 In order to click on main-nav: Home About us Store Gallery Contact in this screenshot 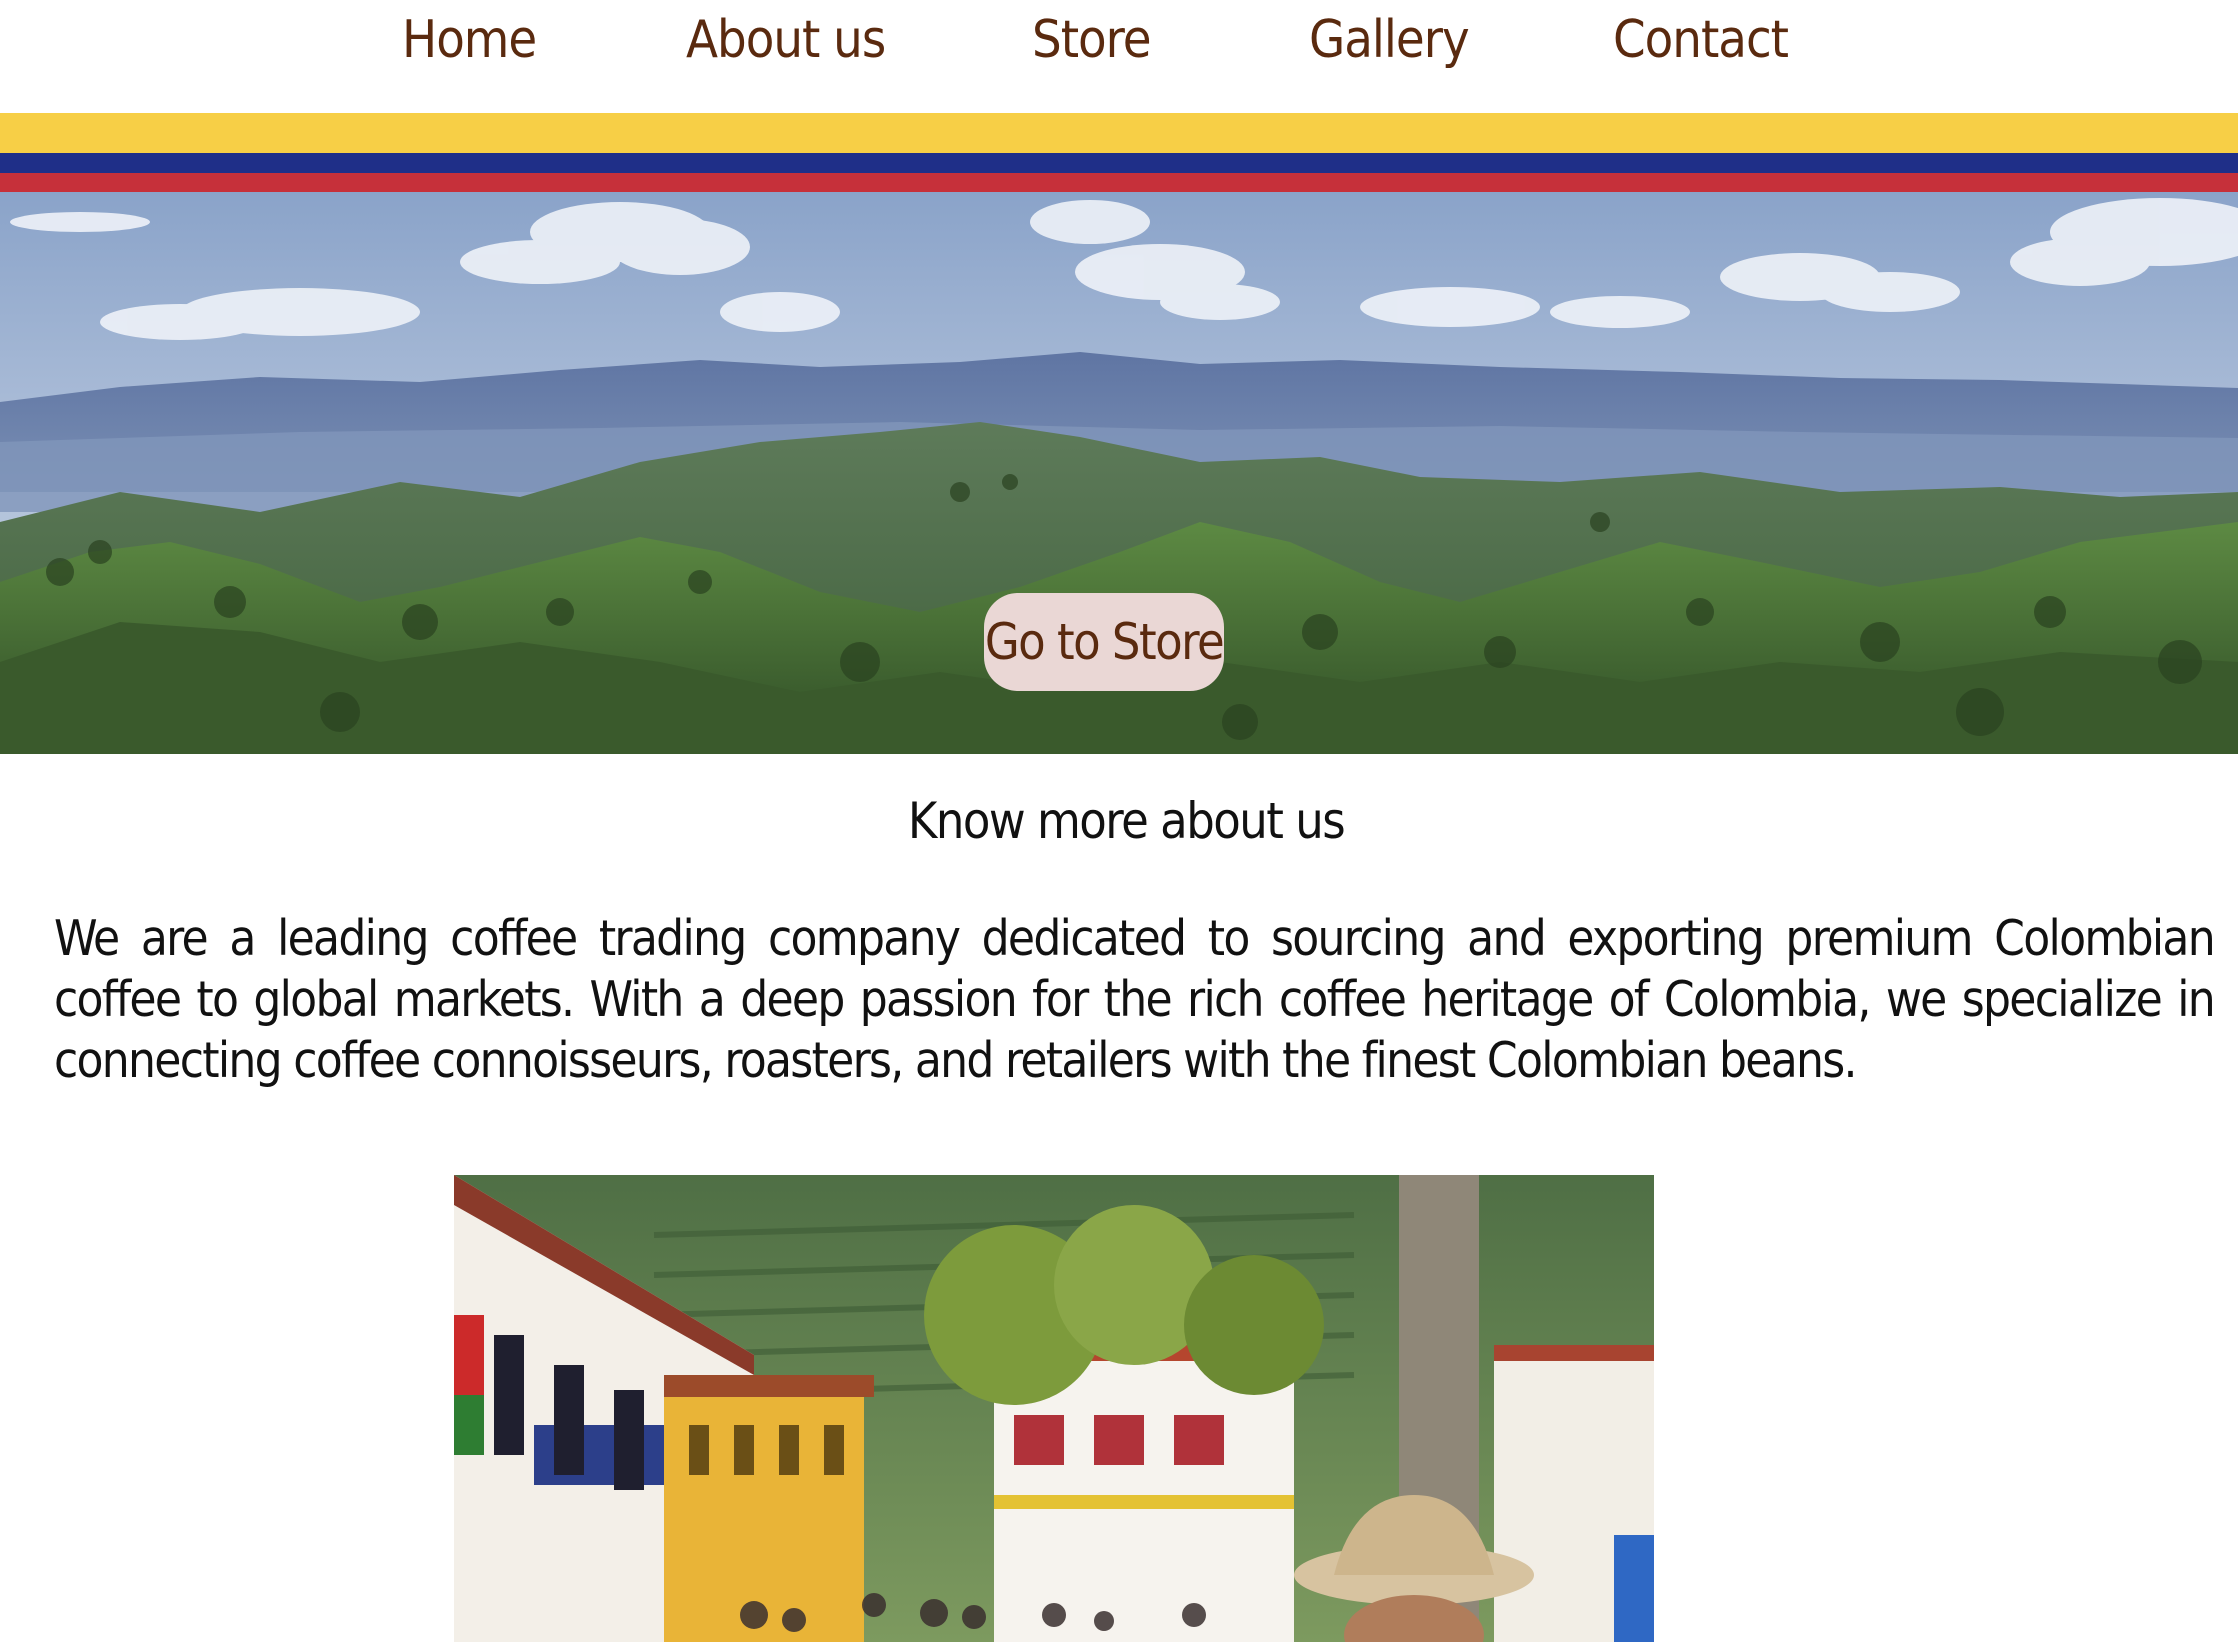, I will do `click(1119, 56)`.